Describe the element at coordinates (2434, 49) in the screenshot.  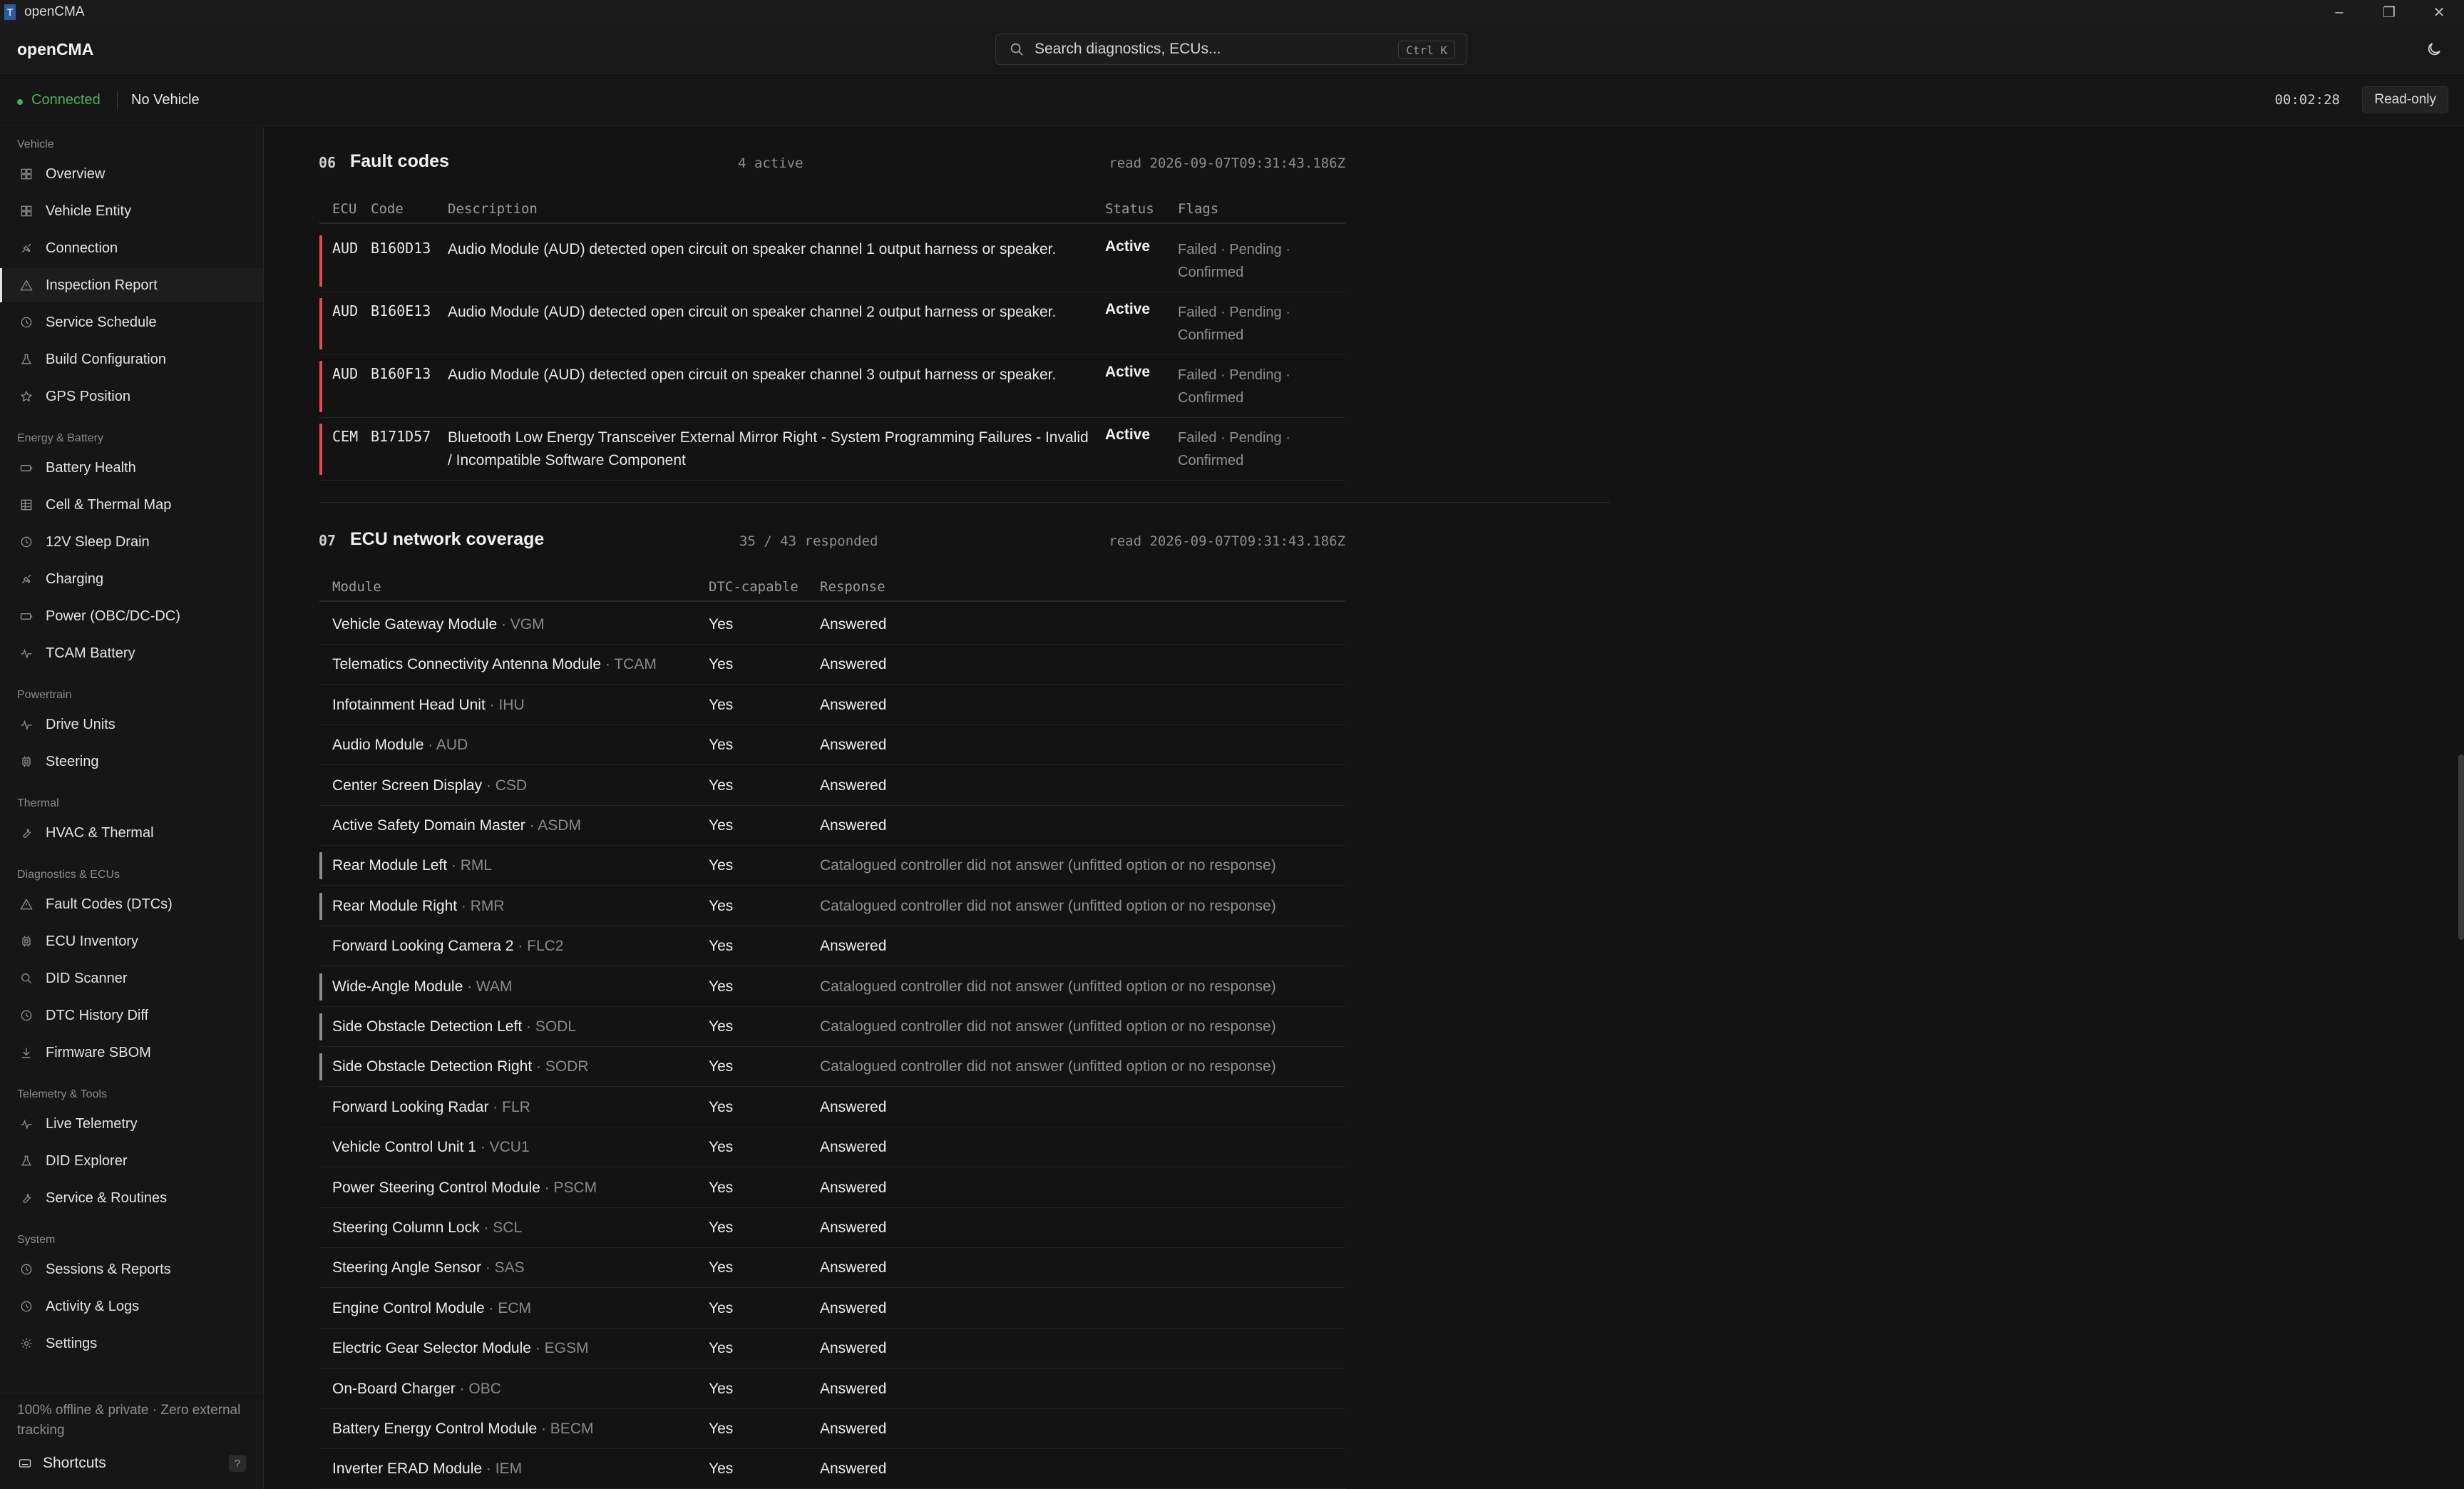
I see `moon-icon` at that location.